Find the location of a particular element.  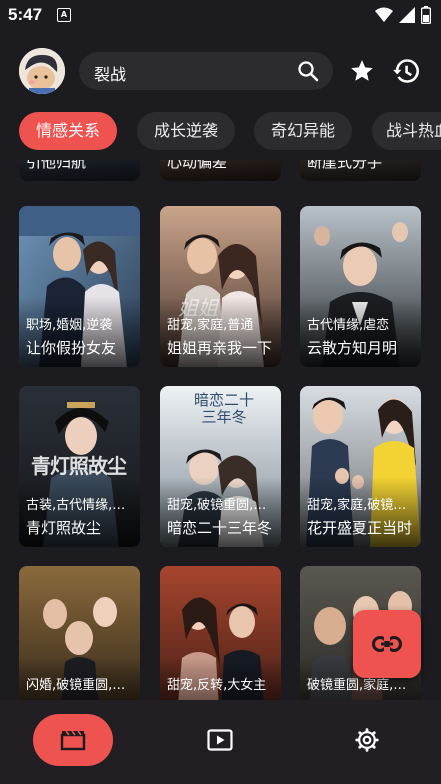

drama-card: 断崖式分手 is located at coordinates (360, 170).